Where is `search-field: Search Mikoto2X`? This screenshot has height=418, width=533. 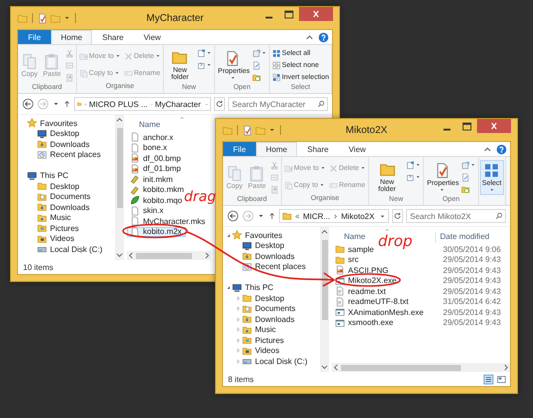 search-field: Search Mikoto2X is located at coordinates (456, 216).